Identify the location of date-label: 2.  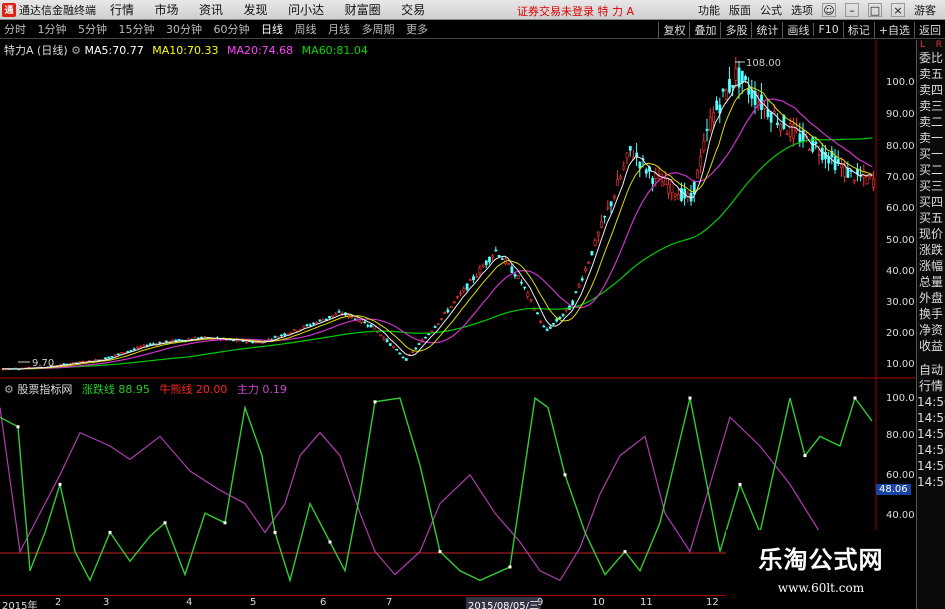
(58, 602).